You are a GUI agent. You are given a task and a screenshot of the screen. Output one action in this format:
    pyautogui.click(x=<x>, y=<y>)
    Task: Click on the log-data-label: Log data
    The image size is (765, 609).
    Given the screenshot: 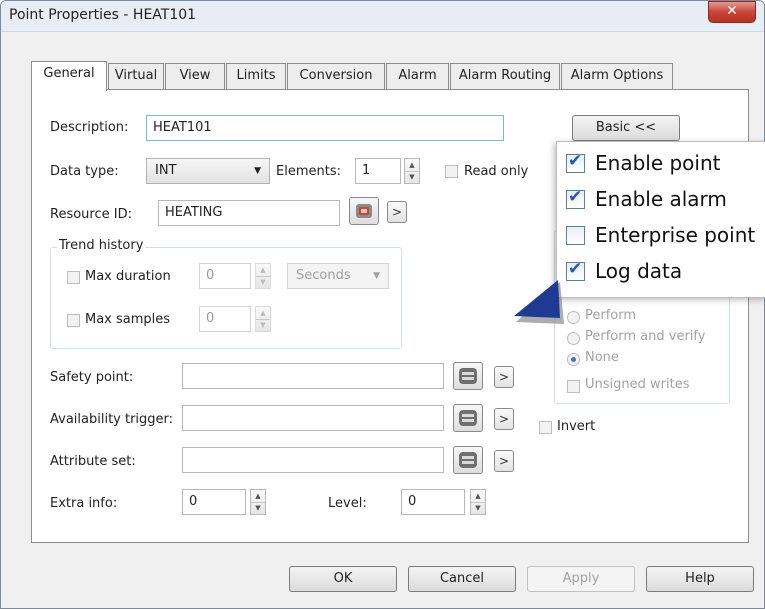 What is the action you would take?
    pyautogui.click(x=639, y=271)
    